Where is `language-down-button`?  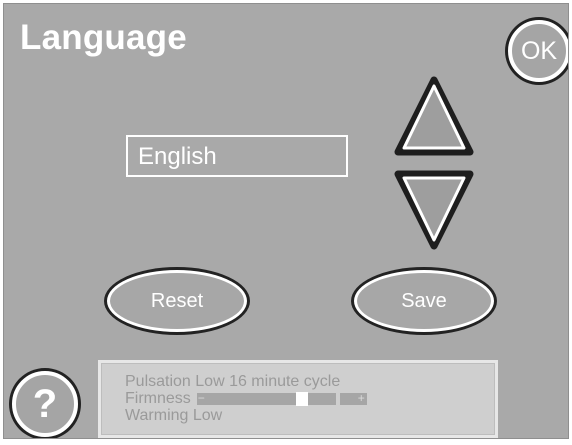 language-down-button is located at coordinates (434, 209).